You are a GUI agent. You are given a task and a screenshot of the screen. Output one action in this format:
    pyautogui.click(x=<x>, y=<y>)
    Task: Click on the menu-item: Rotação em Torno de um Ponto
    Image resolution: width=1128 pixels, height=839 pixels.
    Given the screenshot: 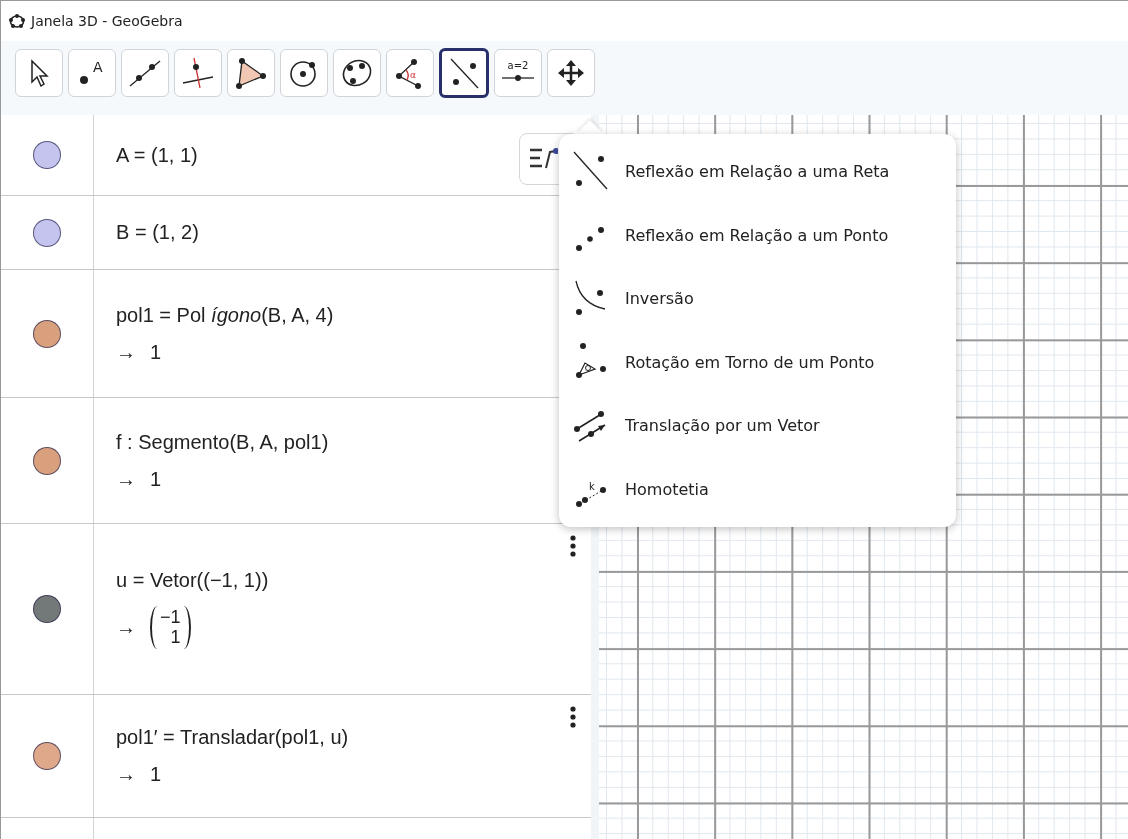 What is the action you would take?
    pyautogui.click(x=757, y=362)
    